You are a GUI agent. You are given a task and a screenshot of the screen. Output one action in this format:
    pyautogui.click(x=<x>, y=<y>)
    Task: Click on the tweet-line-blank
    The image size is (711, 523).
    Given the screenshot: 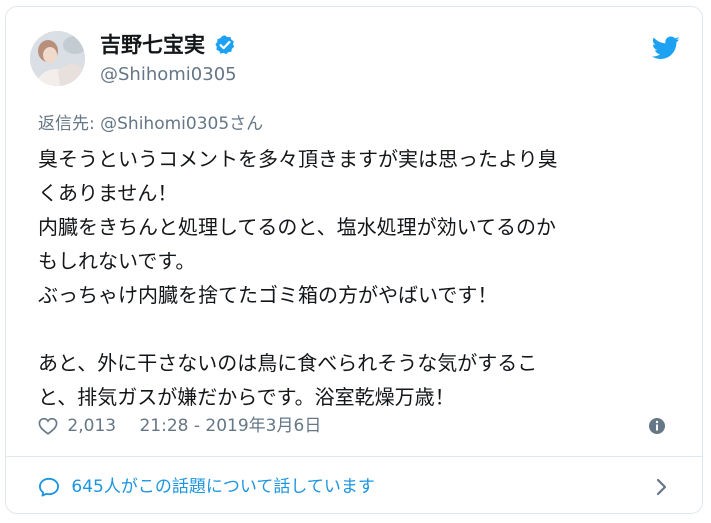 What is the action you would take?
    pyautogui.click(x=358, y=329)
    